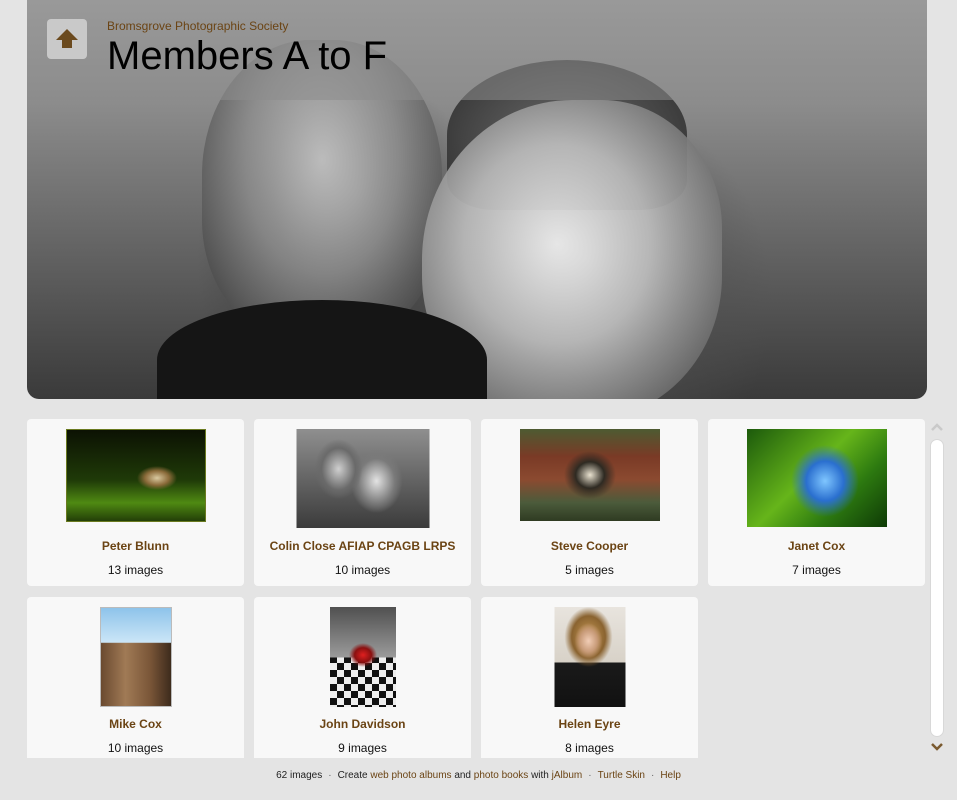 This screenshot has height=800, width=957. I want to click on album-count: 7 images, so click(816, 570).